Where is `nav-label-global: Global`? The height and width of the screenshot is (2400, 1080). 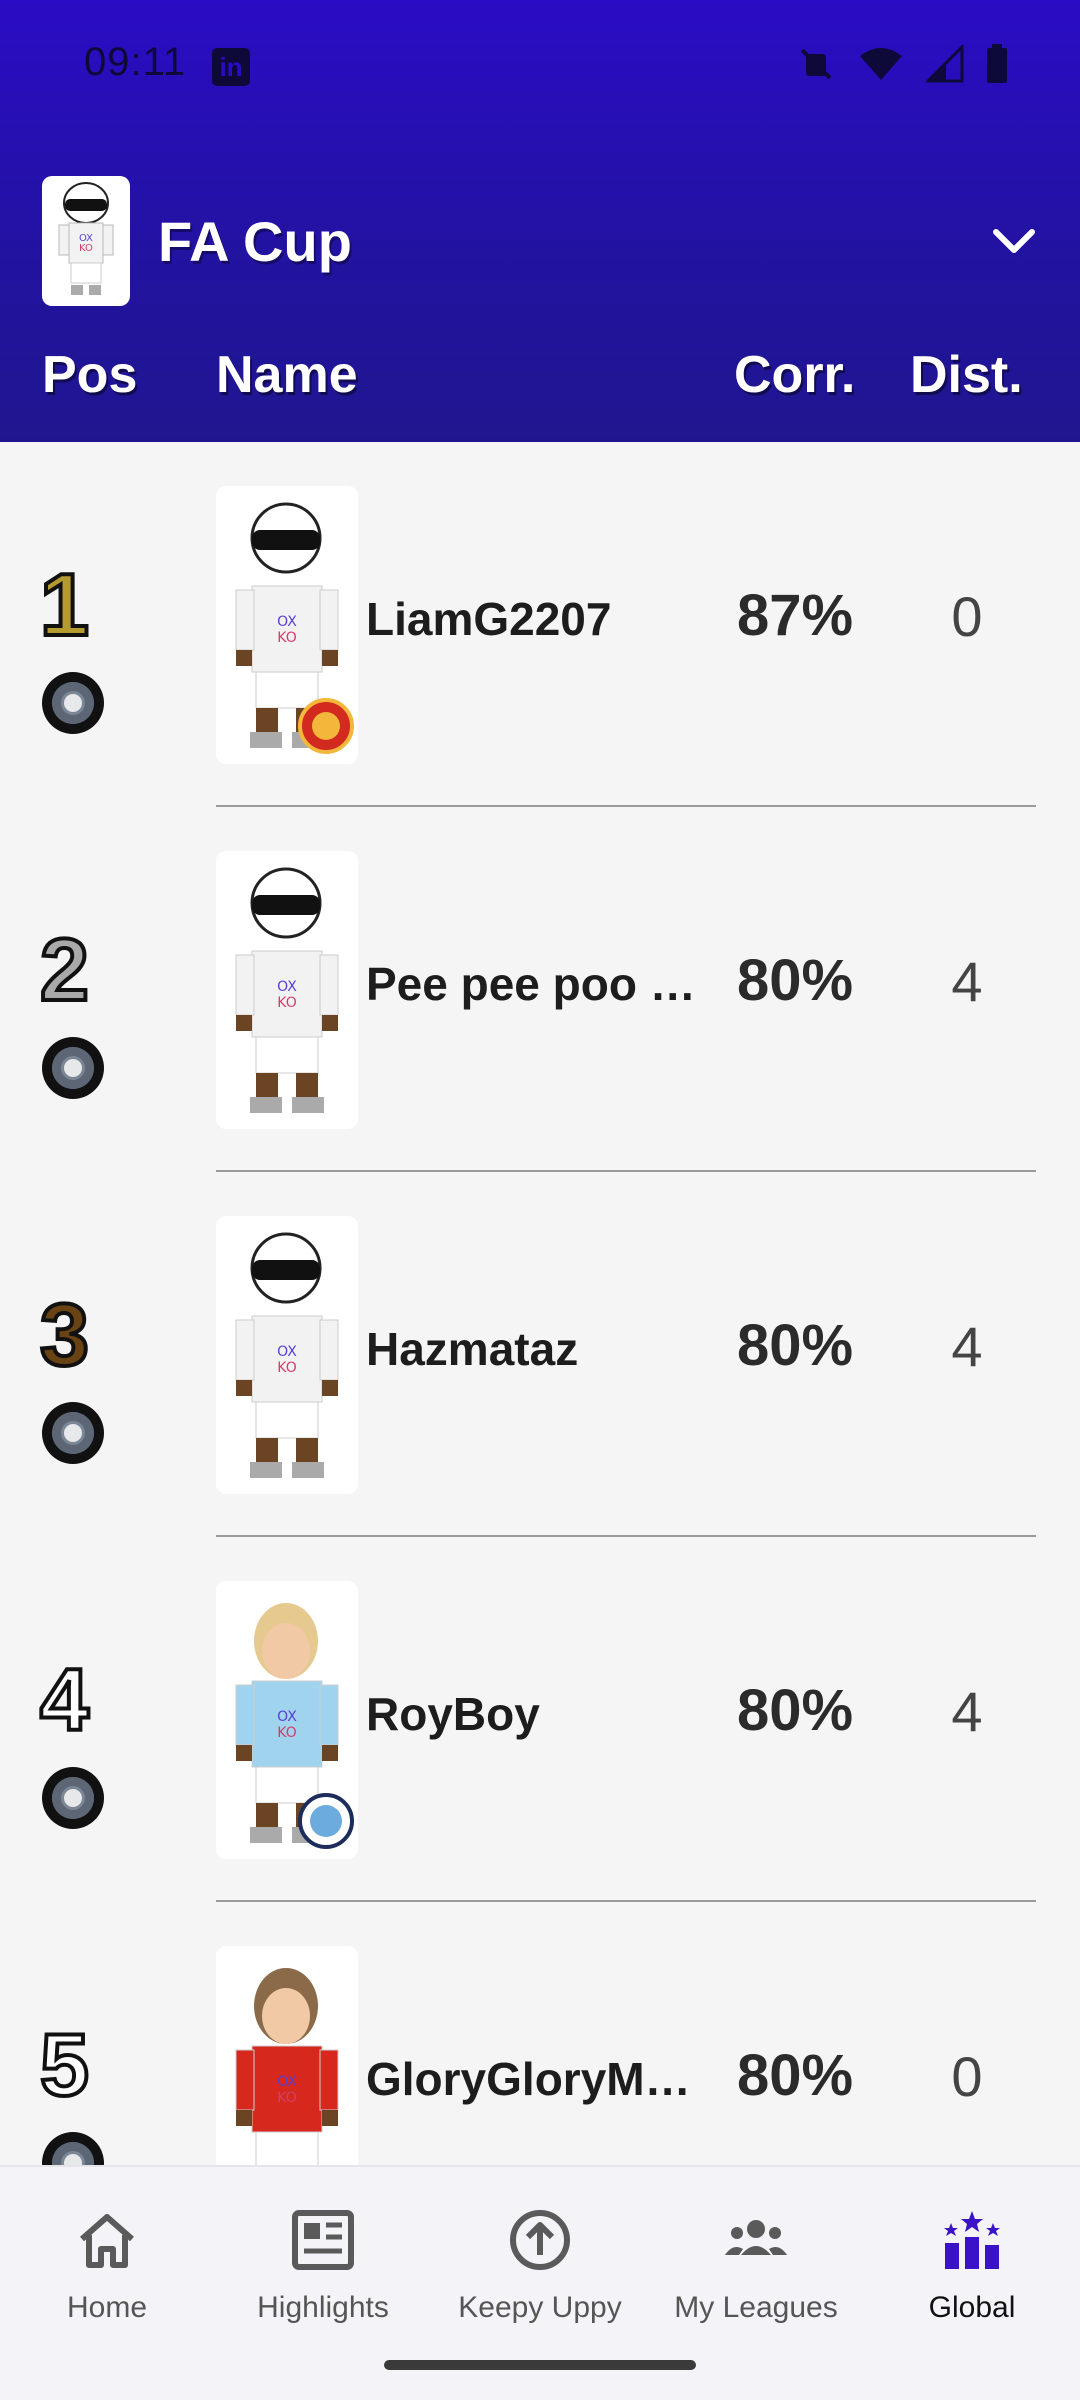 nav-label-global: Global is located at coordinates (972, 2307).